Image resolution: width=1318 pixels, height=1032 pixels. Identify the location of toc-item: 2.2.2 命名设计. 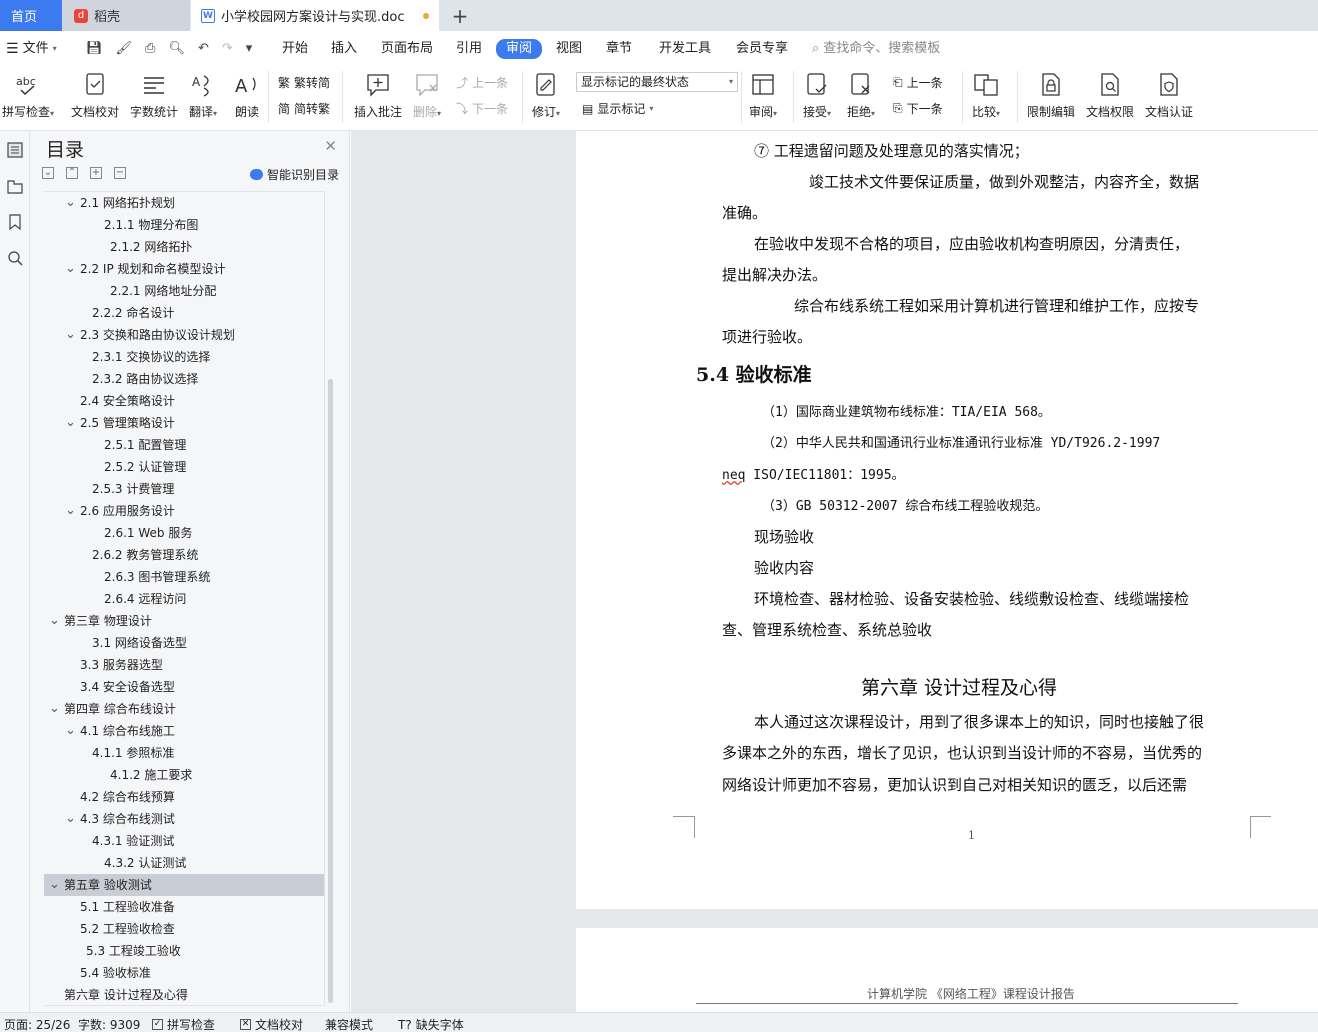
(184, 313).